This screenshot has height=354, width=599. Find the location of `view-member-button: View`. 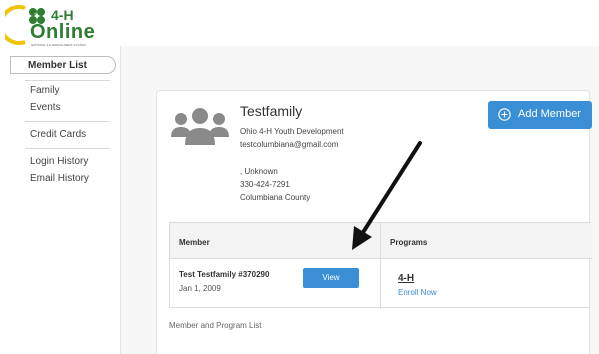

view-member-button: View is located at coordinates (331, 278).